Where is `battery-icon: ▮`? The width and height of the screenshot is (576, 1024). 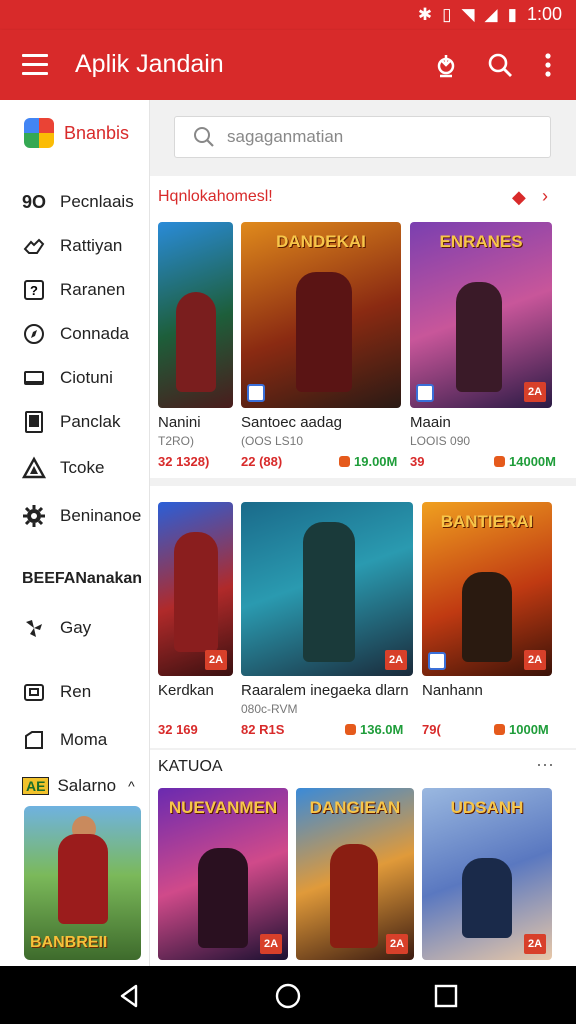
battery-icon: ▮ is located at coordinates (512, 14).